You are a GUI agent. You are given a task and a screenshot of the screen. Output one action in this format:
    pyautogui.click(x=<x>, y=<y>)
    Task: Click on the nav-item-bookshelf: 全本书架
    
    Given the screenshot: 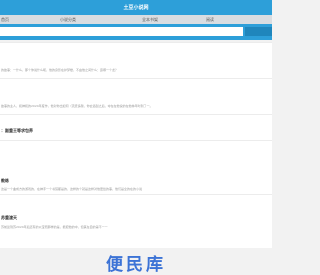 What is the action you would take?
    pyautogui.click(x=150, y=20)
    